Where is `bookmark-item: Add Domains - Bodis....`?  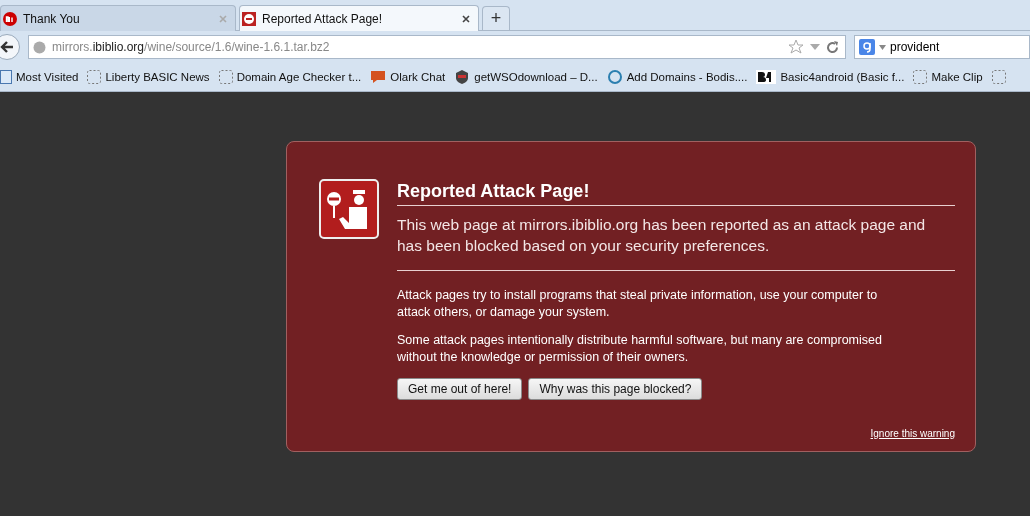 bookmark-item: Add Domains - Bodis.... is located at coordinates (677, 77).